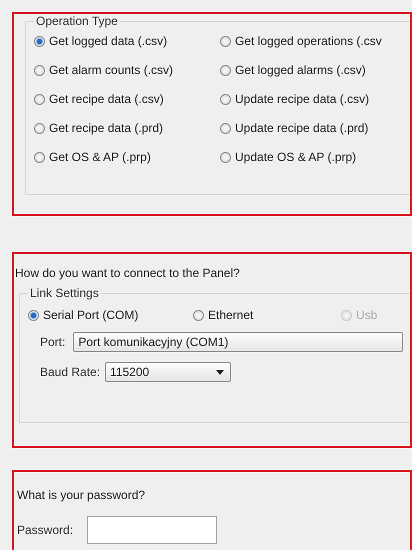 This screenshot has height=550, width=412. Describe the element at coordinates (220, 372) in the screenshot. I see `dropdown-arrow-icon` at that location.